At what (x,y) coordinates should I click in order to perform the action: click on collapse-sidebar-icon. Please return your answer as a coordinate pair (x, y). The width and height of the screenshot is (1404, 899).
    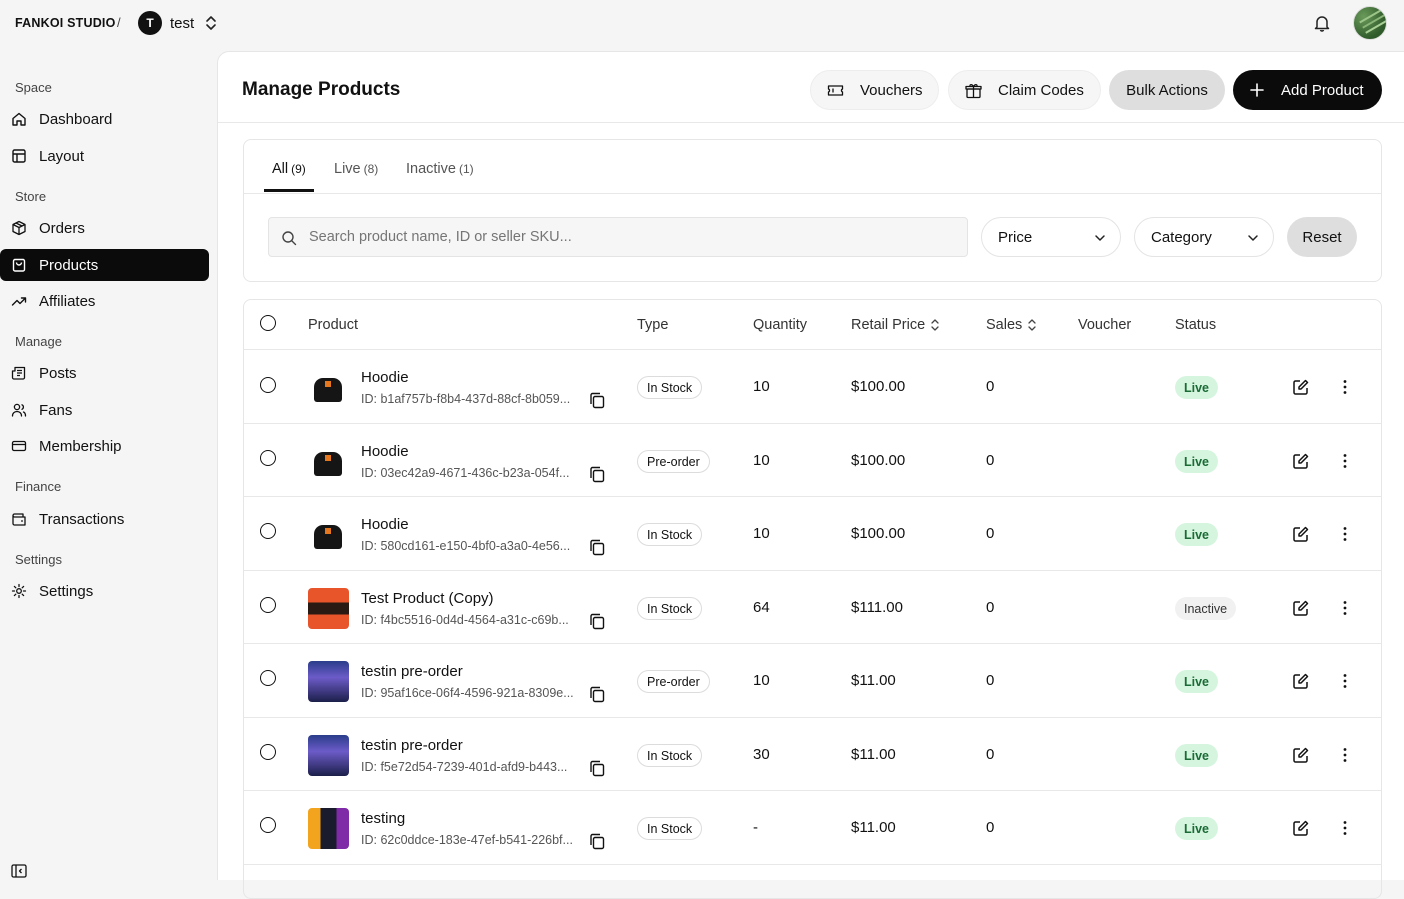
    Looking at the image, I should click on (19, 871).